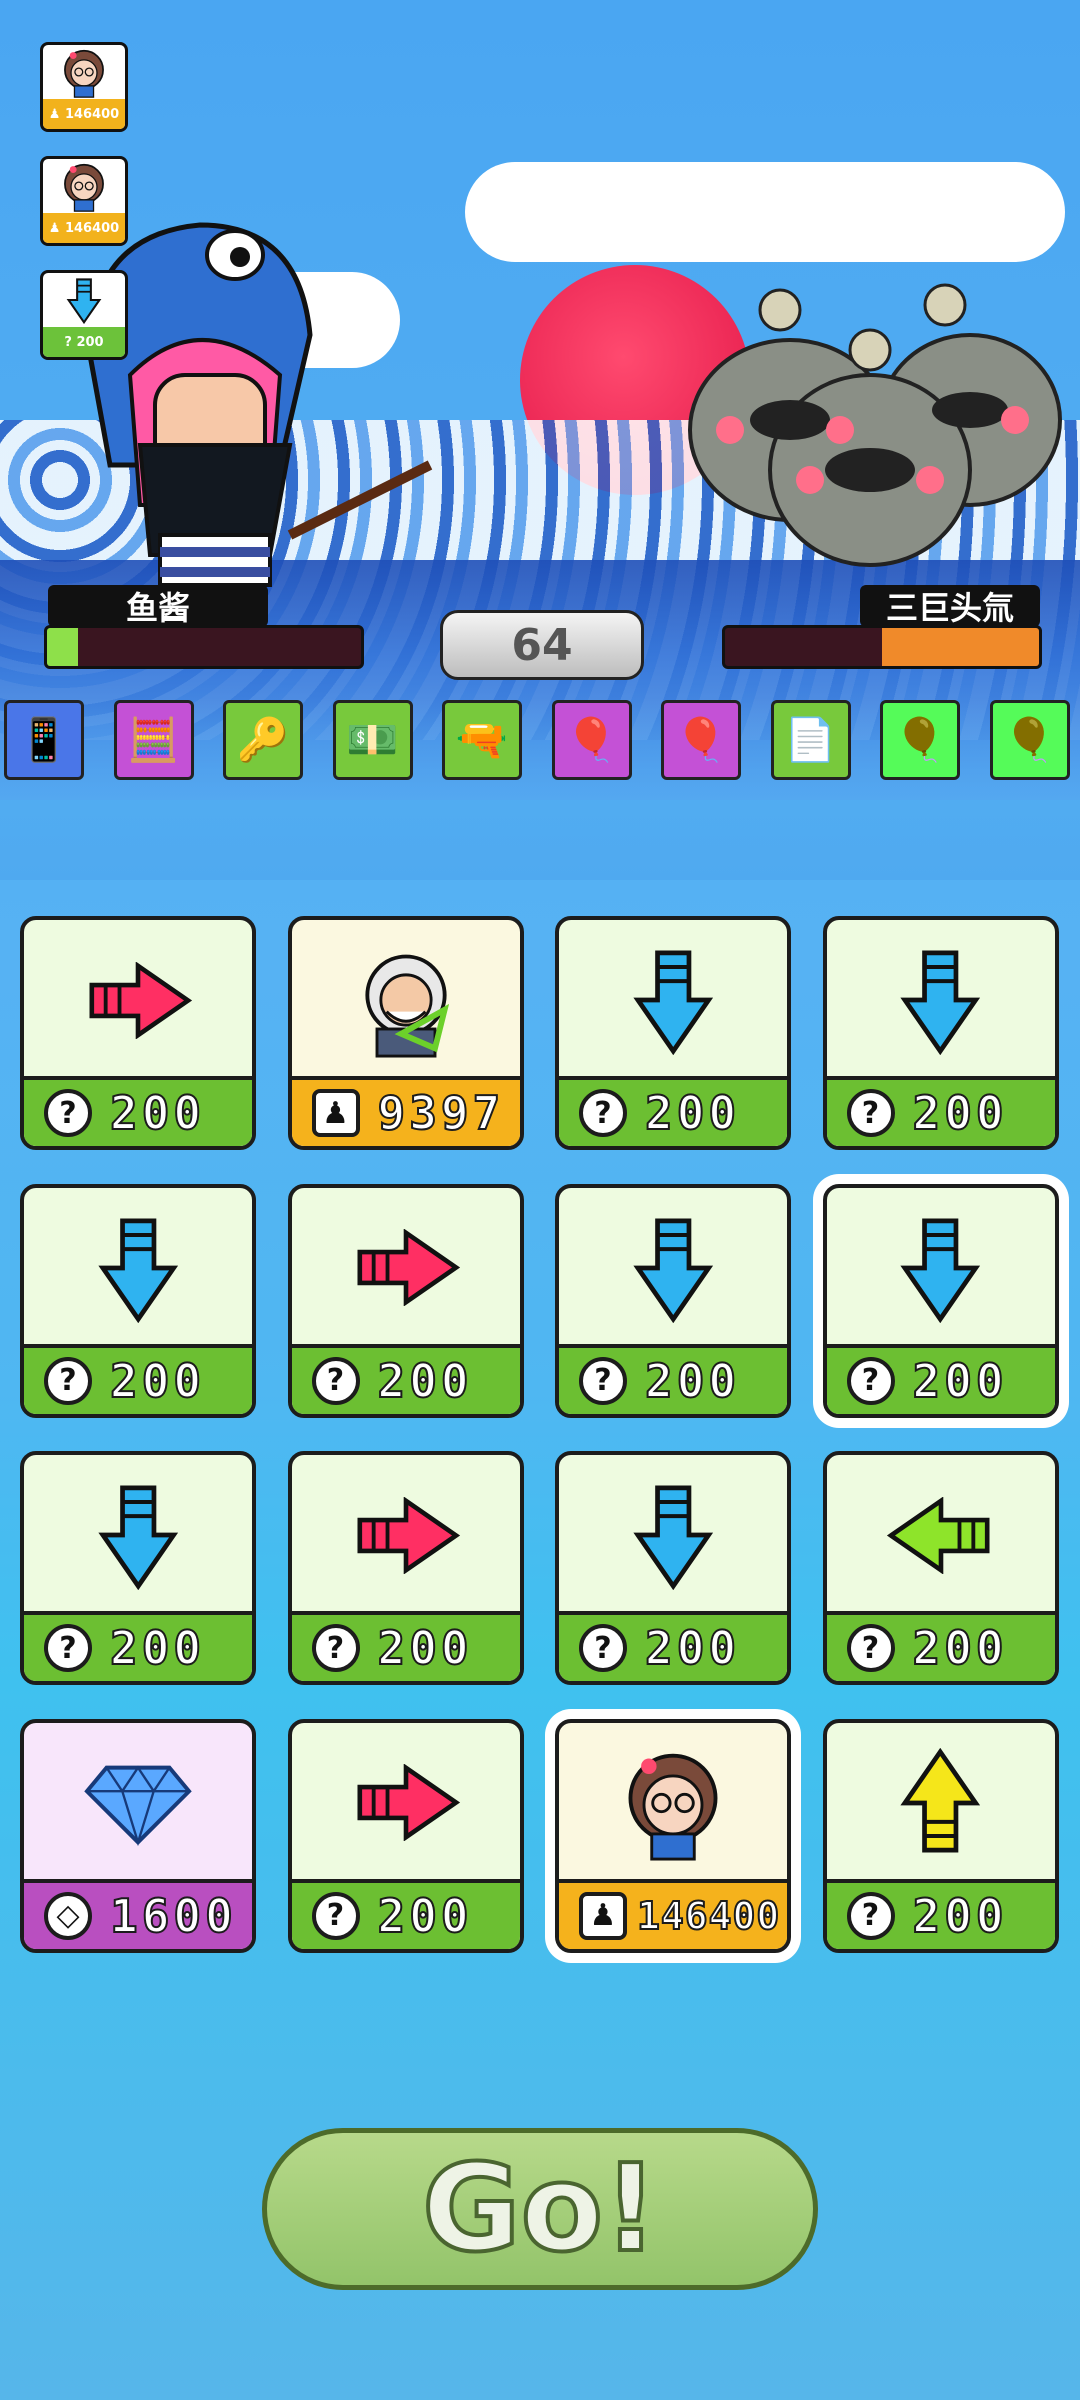 The width and height of the screenshot is (1080, 2400). Describe the element at coordinates (263, 740) in the screenshot. I see `key-item-icon: 🔑` at that location.